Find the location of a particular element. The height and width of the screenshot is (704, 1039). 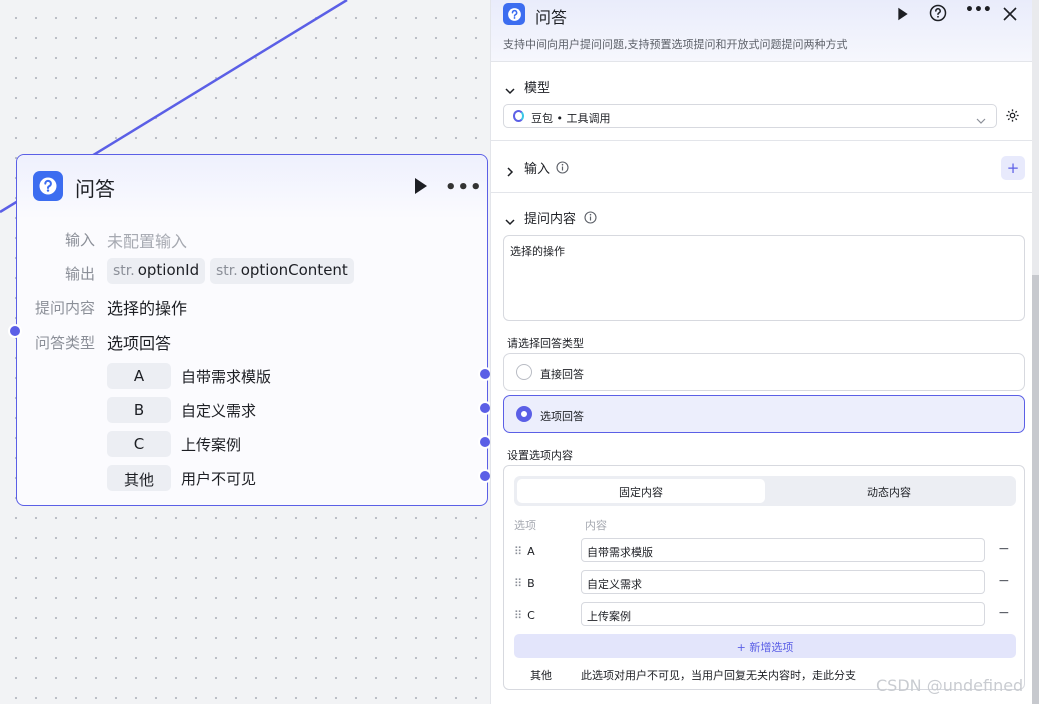

answer-type-label: 问答类型 is located at coordinates (64, 343).